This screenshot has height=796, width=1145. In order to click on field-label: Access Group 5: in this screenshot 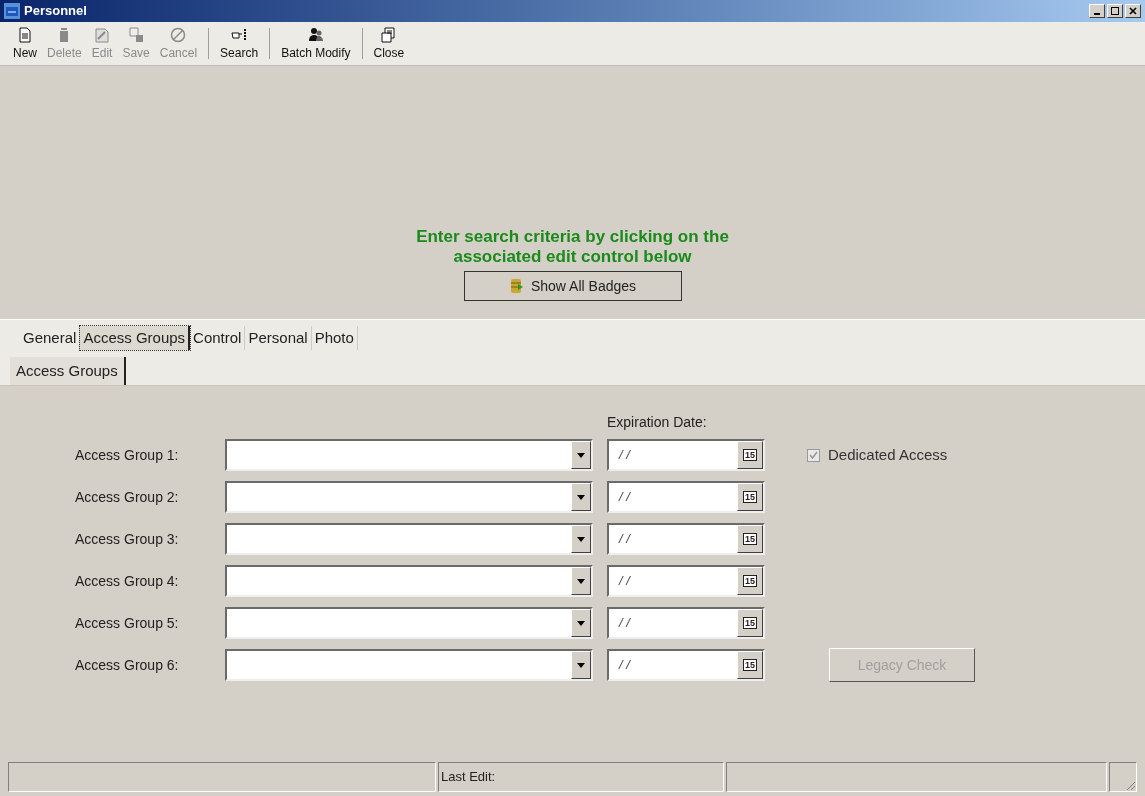, I will do `click(127, 623)`.